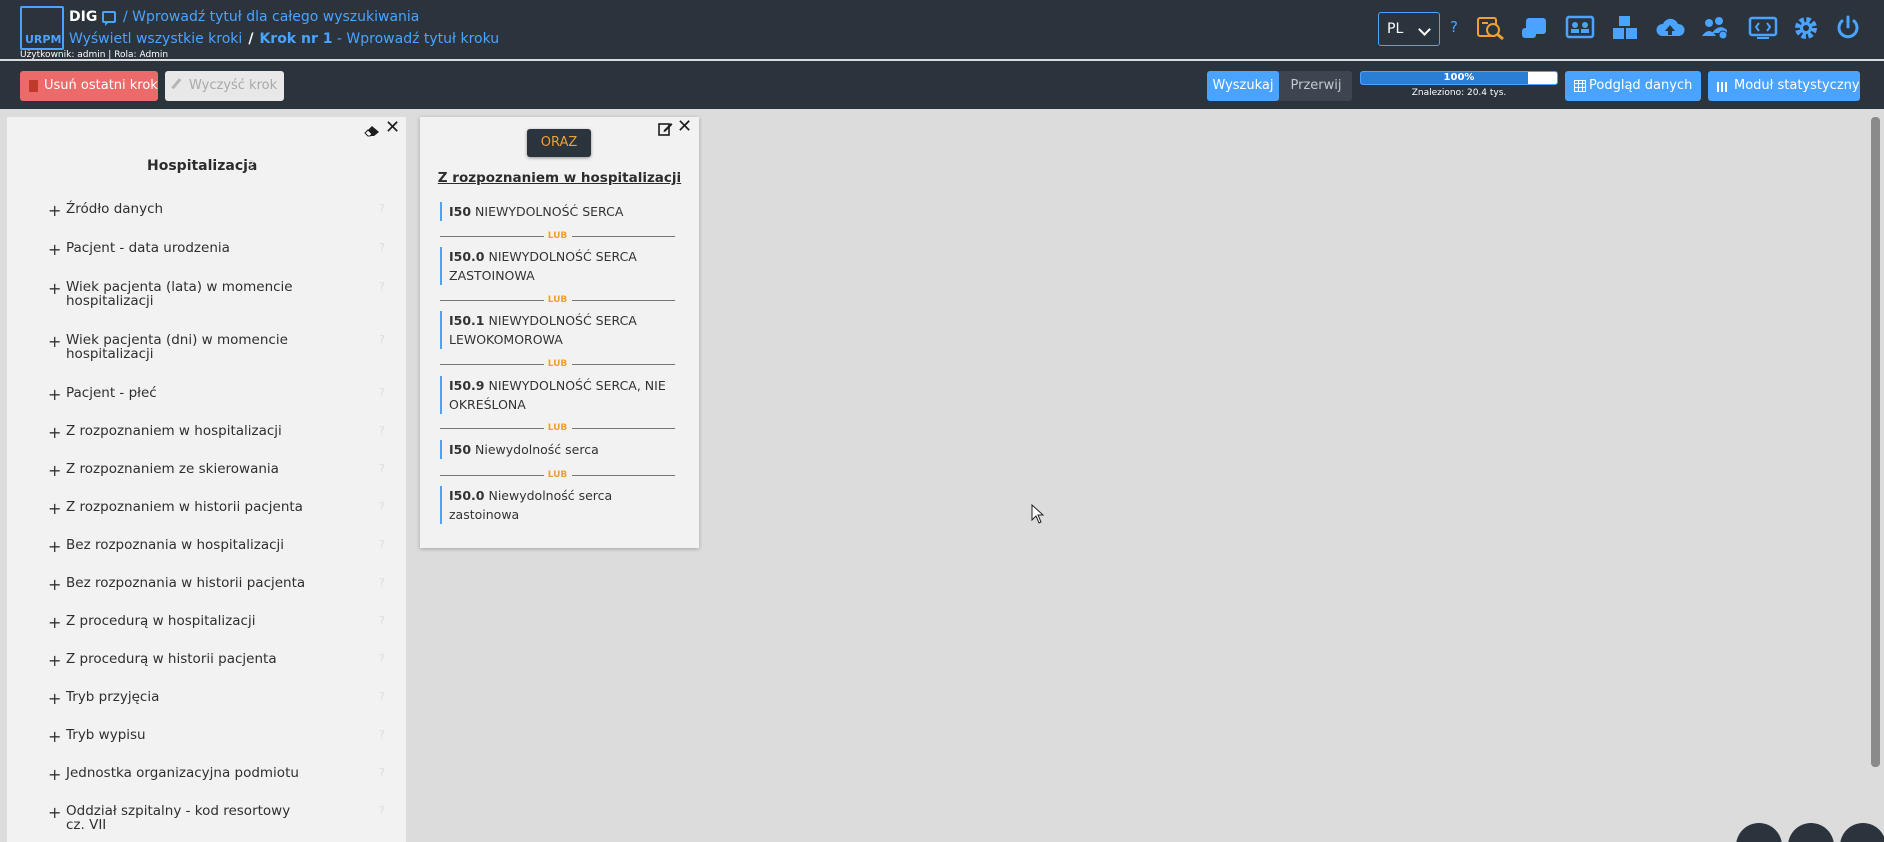 This screenshot has height=842, width=1884. I want to click on filter-item: + Z procedurą w historii pacjenta?, so click(216, 660).